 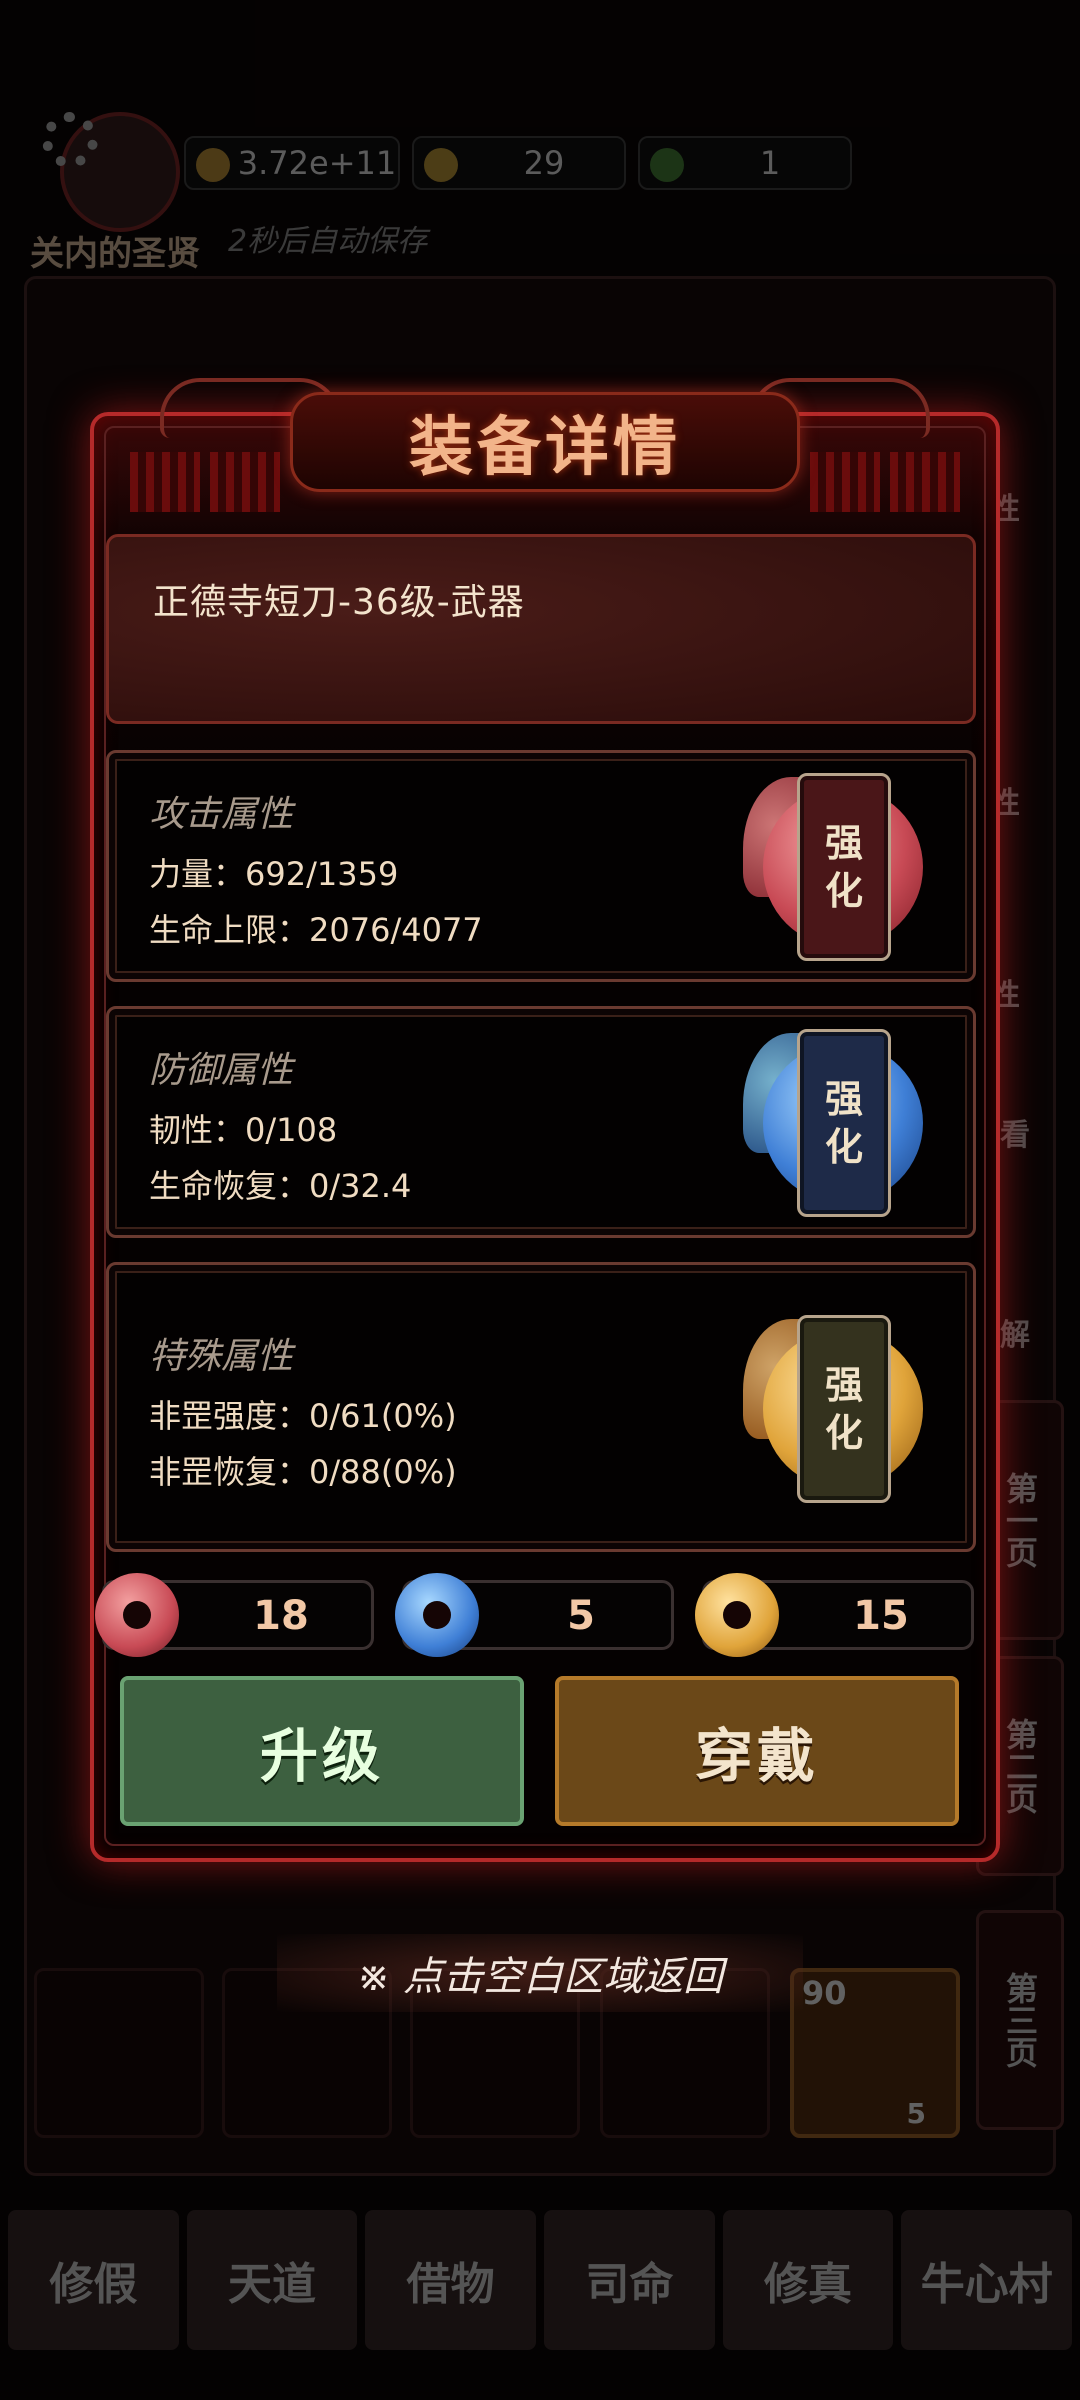 What do you see at coordinates (441, 165) in the screenshot?
I see `lightning-icon` at bounding box center [441, 165].